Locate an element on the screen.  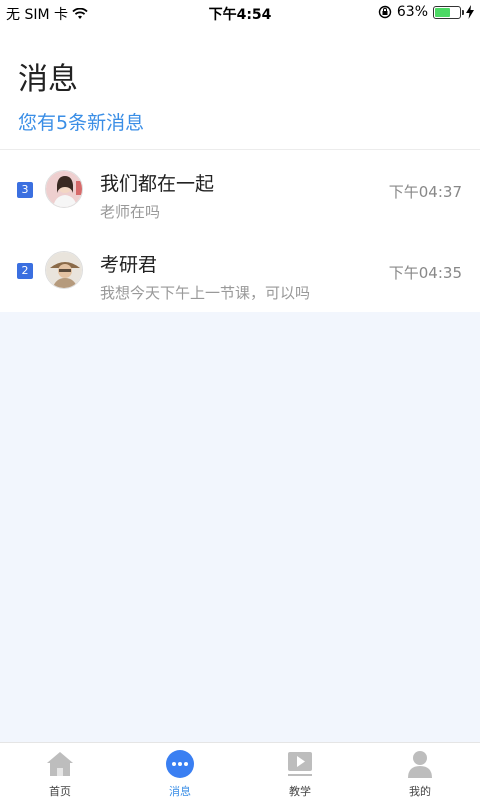
tab-label: 我的 is located at coordinates (420, 791).